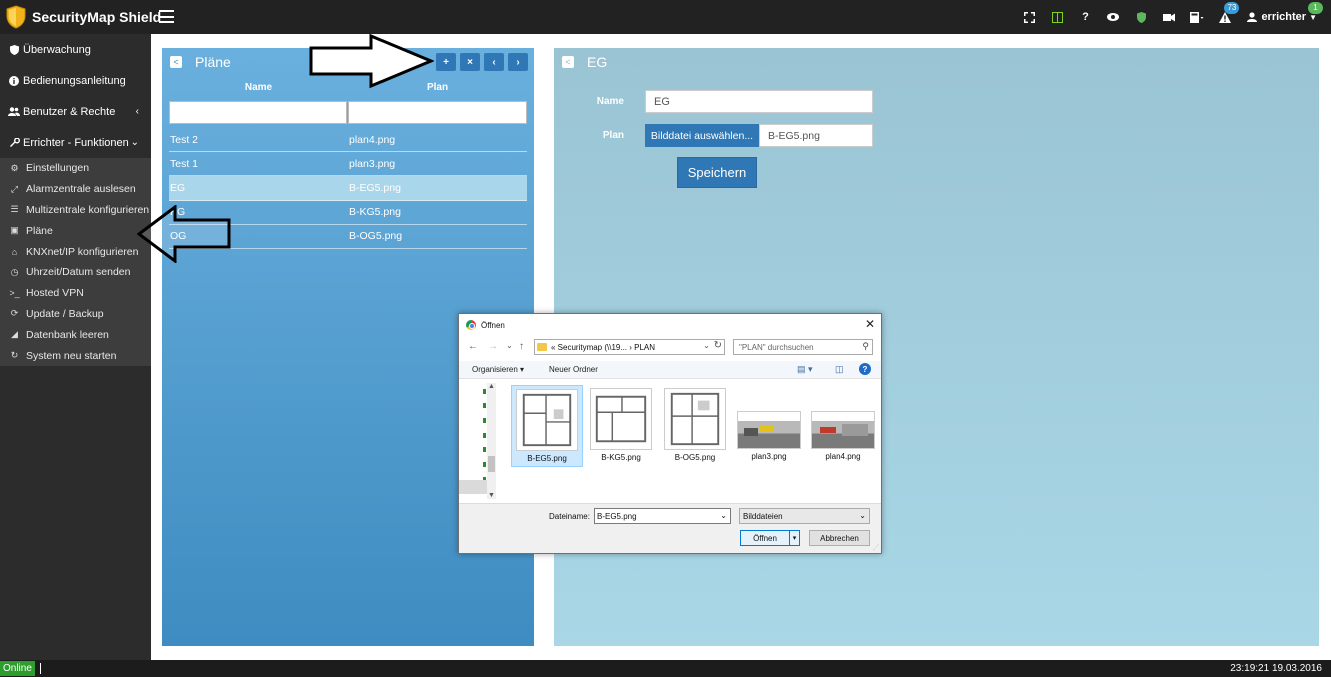 Image resolution: width=1331 pixels, height=677 pixels. Describe the element at coordinates (629, 347) in the screenshot. I see `address-bar: « Securitymap (\\19... › PLAN ⌄ ↻` at that location.